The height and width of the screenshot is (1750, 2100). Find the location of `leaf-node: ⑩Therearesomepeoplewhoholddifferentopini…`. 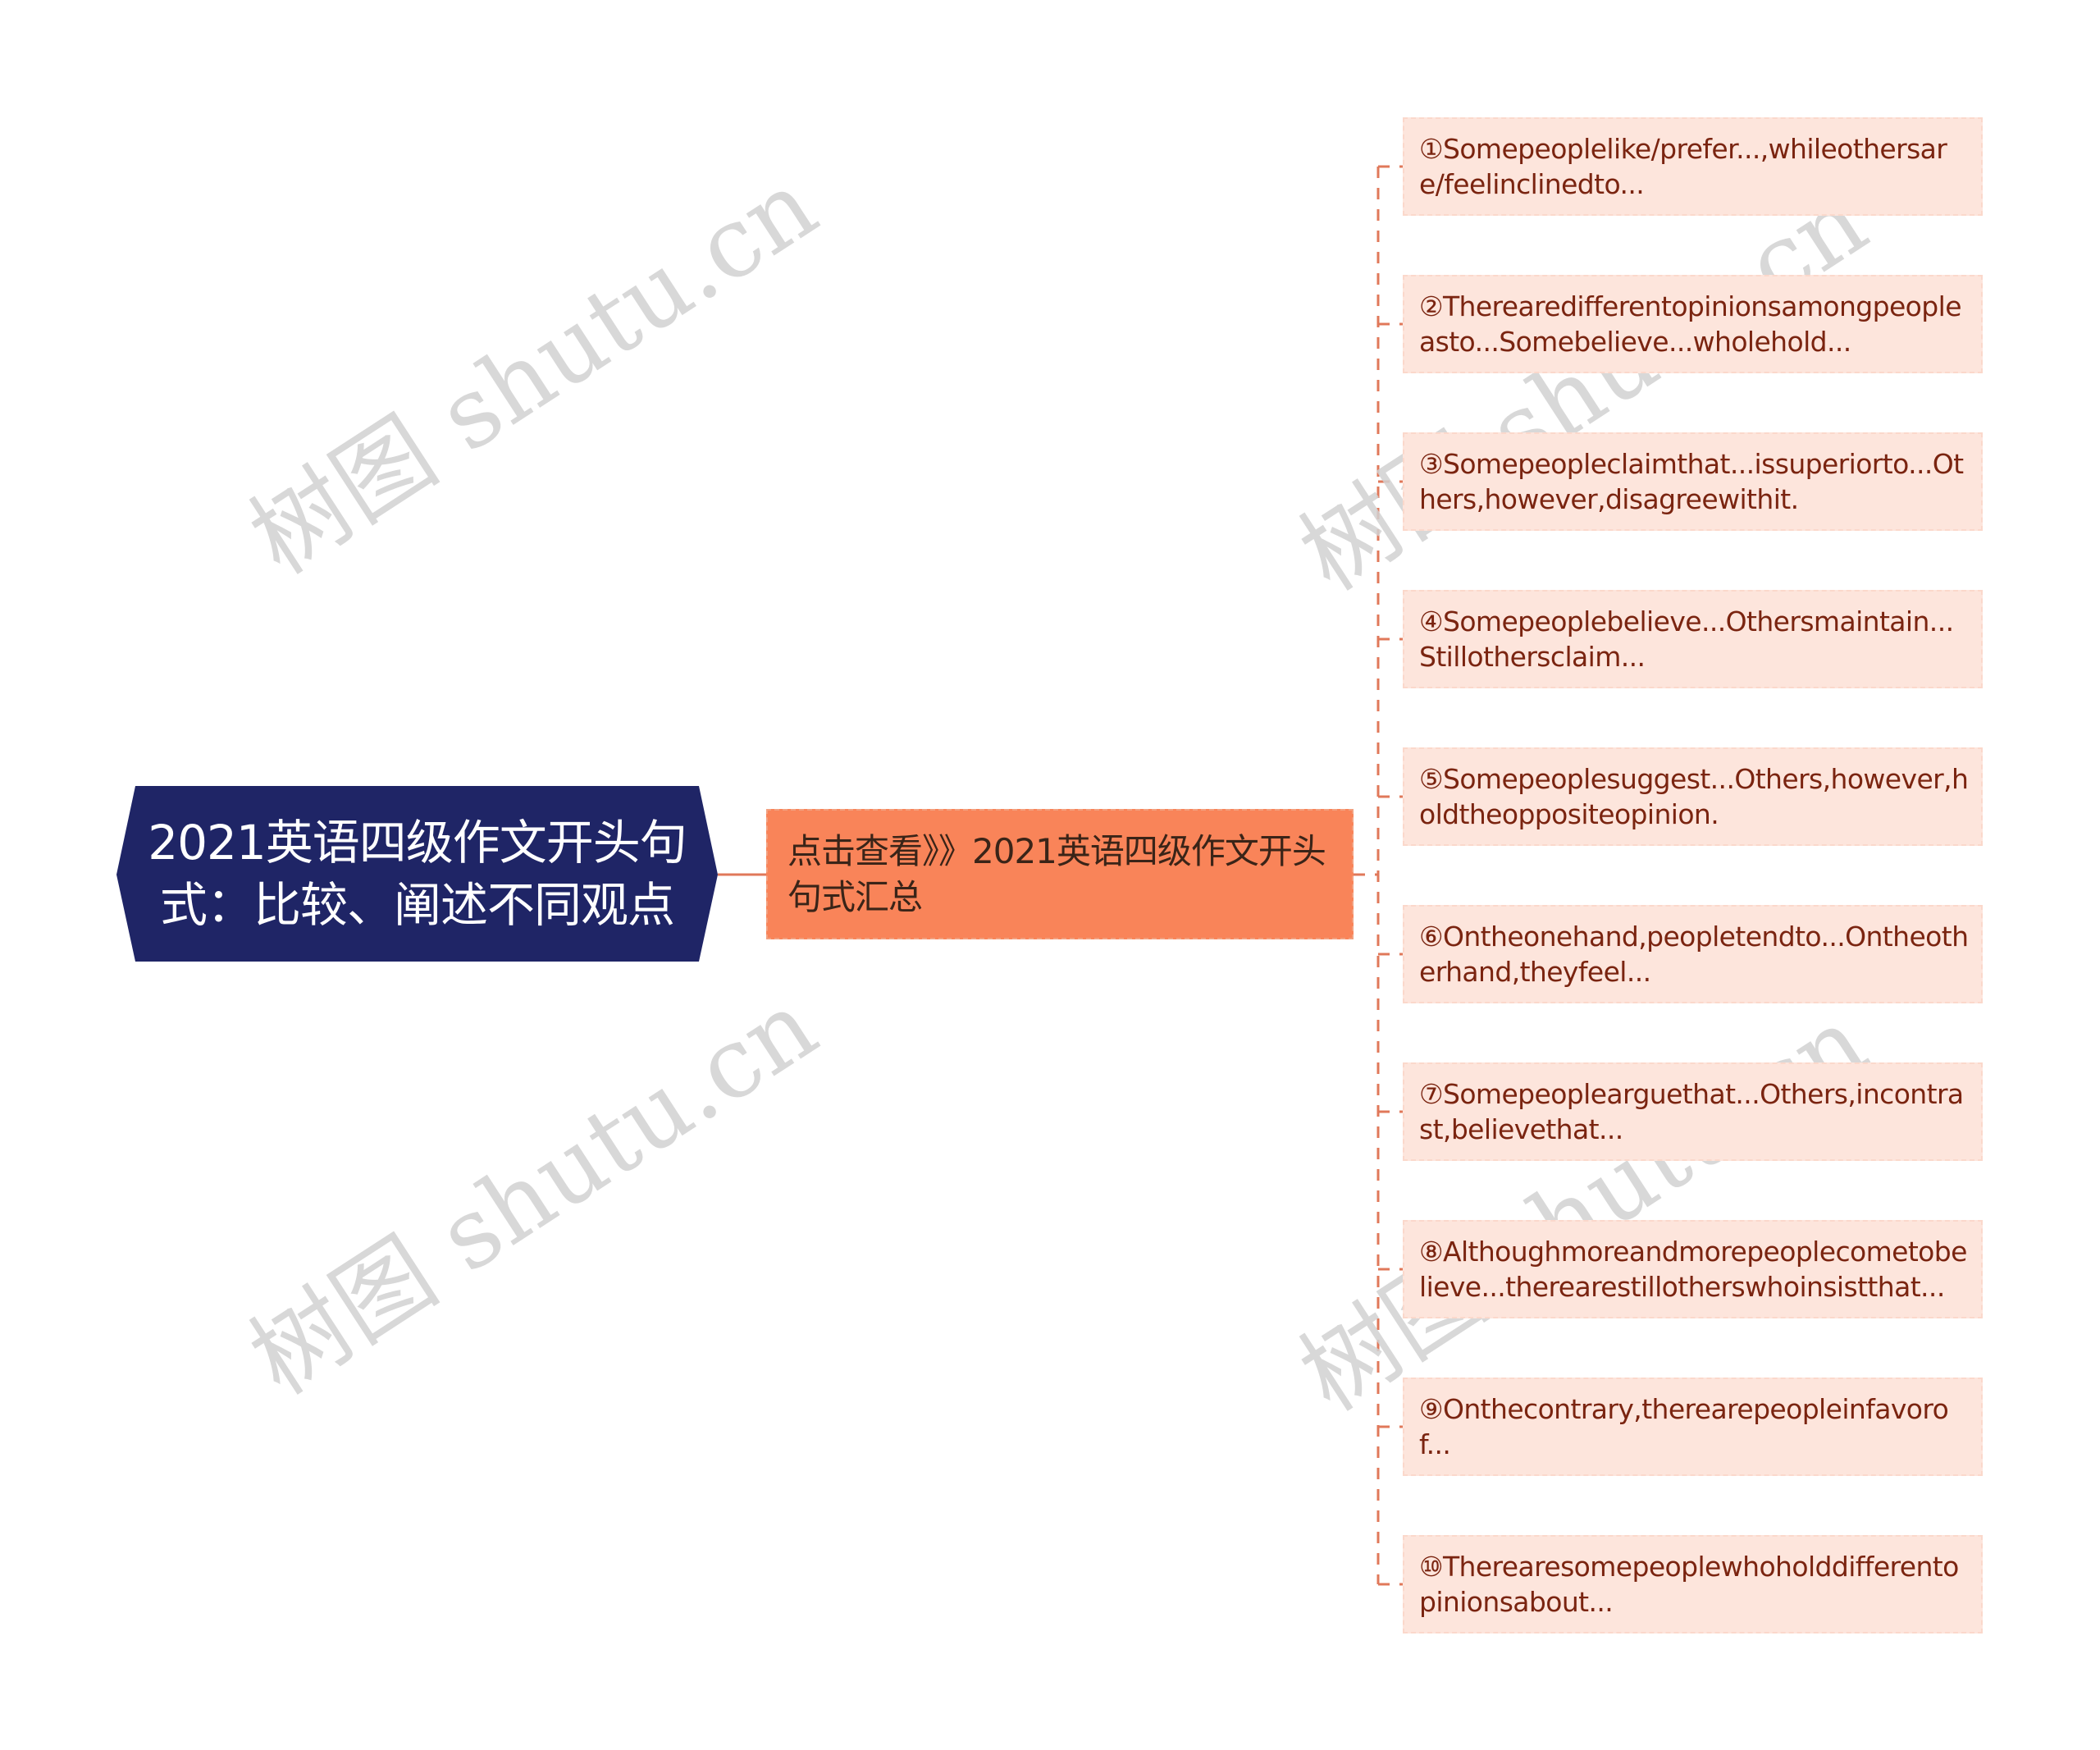

leaf-node: ⑩Therearesomepeoplewhoholddifferentopini… is located at coordinates (1693, 1584).